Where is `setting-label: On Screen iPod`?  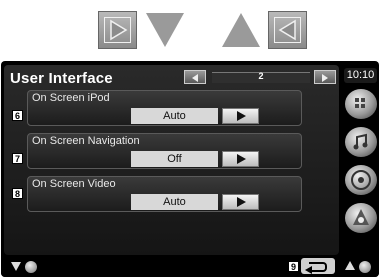 setting-label: On Screen iPod is located at coordinates (71, 98).